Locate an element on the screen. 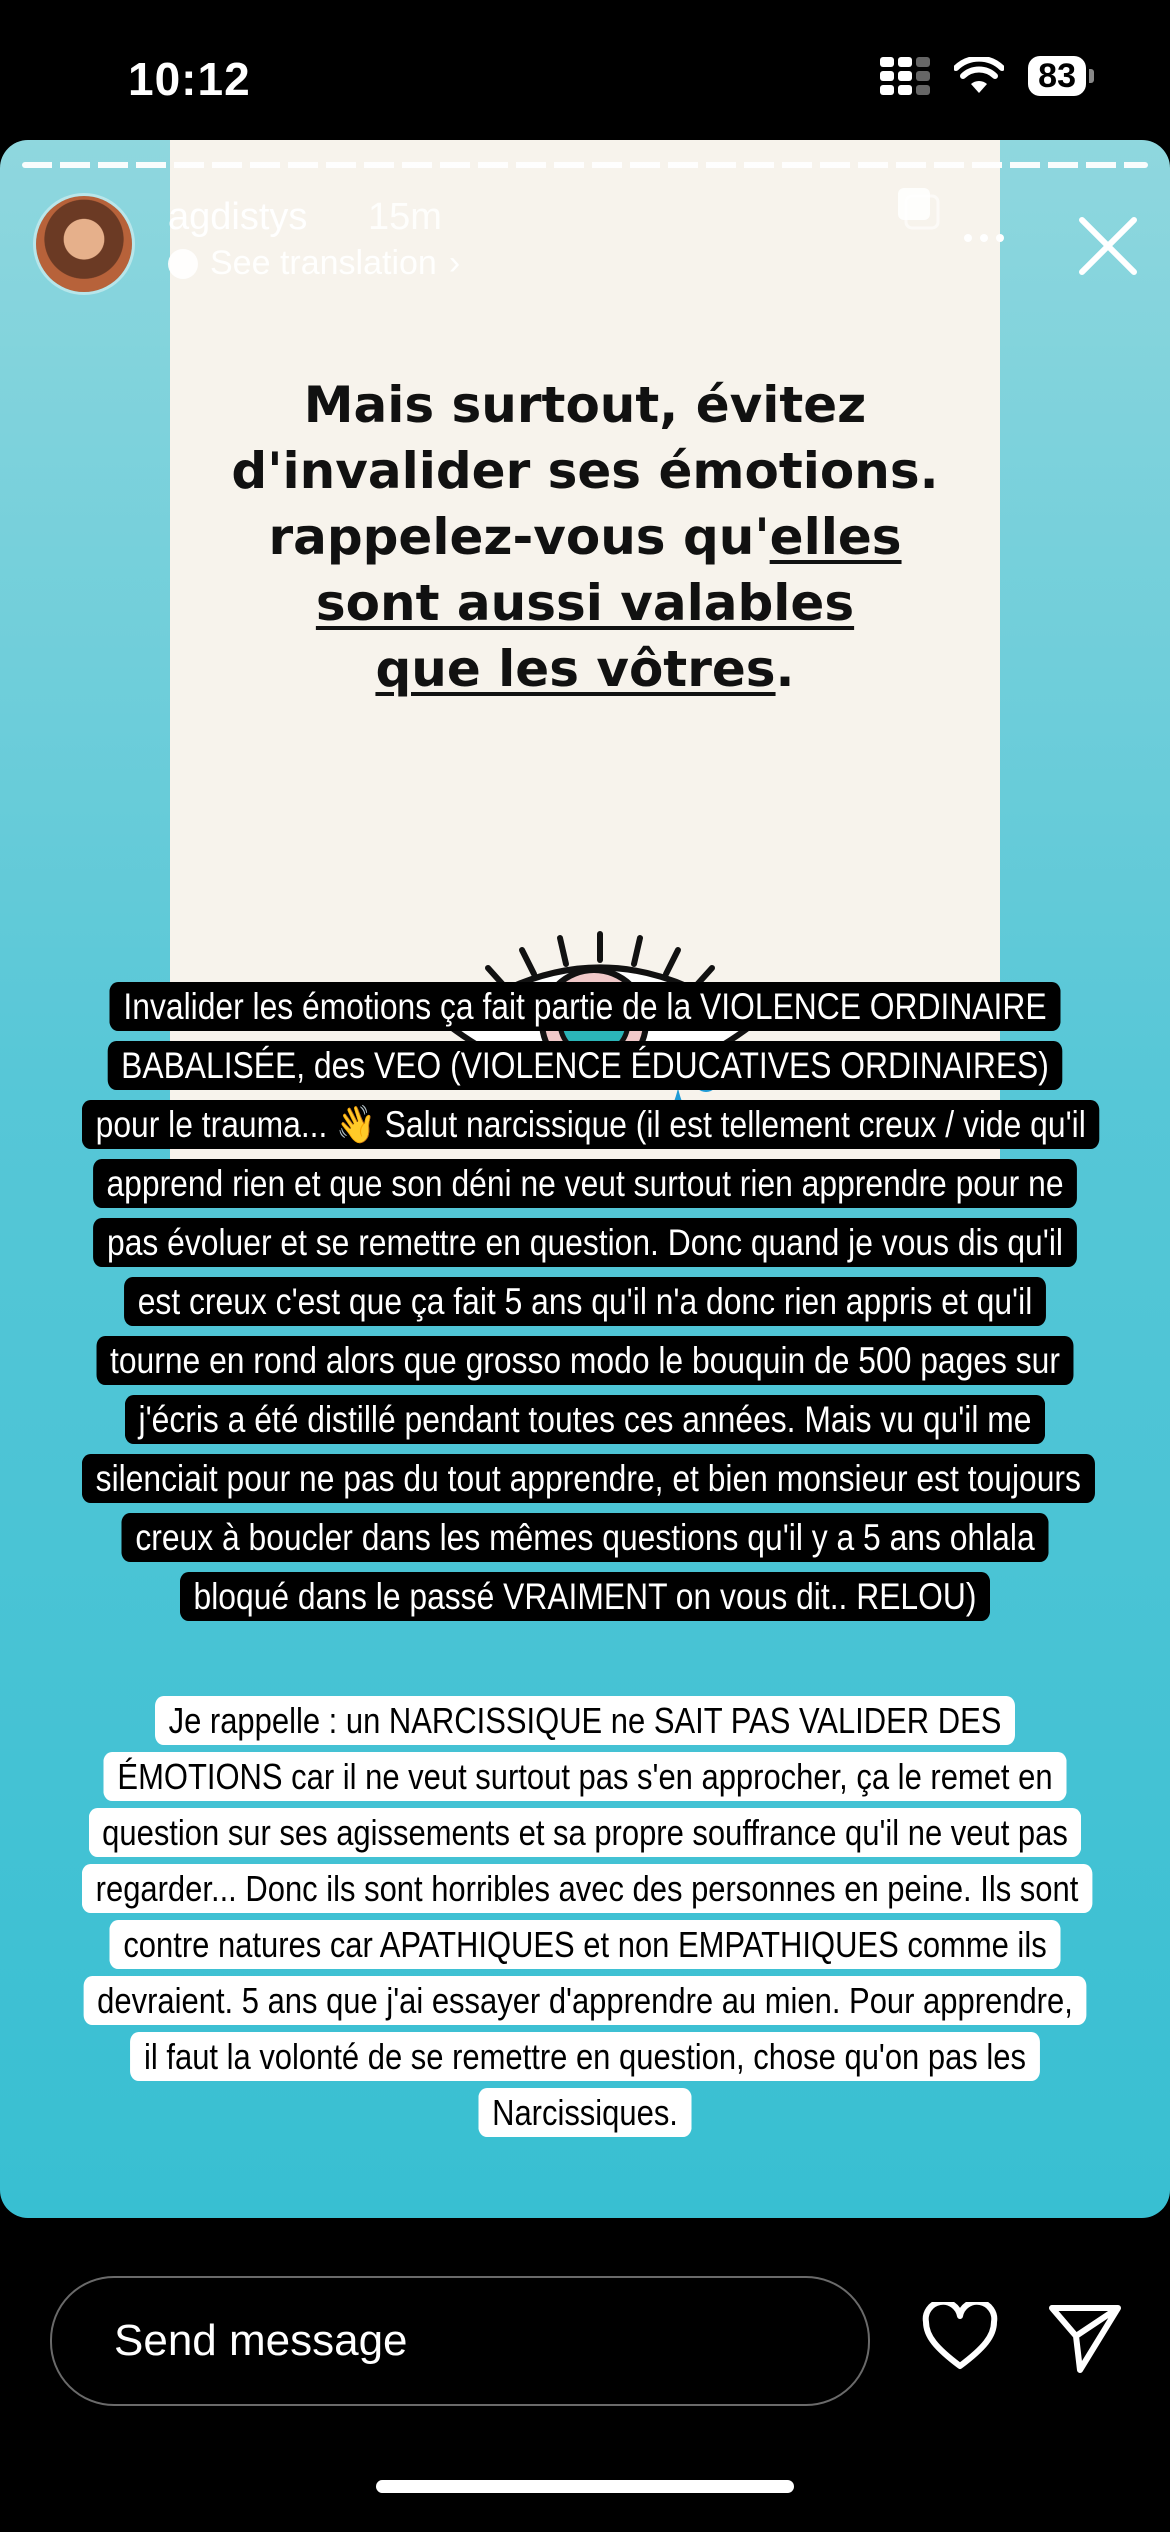  translate-icon is located at coordinates (183, 263).